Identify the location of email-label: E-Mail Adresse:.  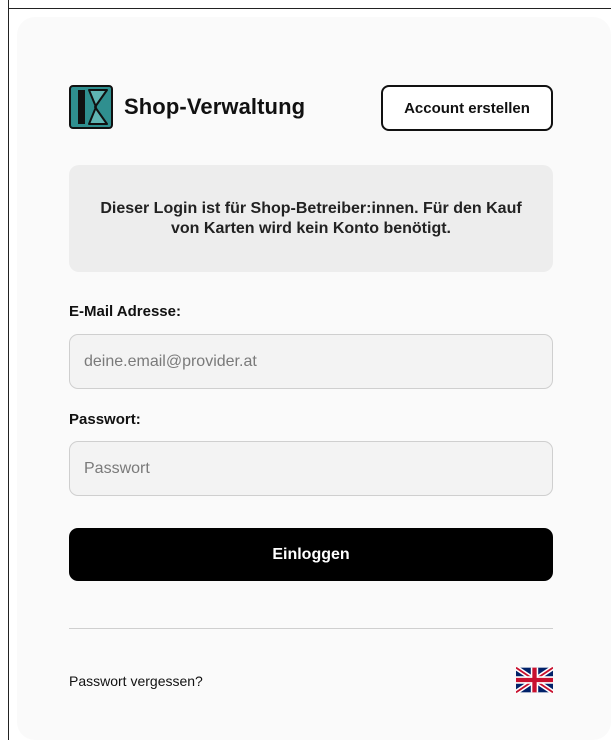
(125, 311).